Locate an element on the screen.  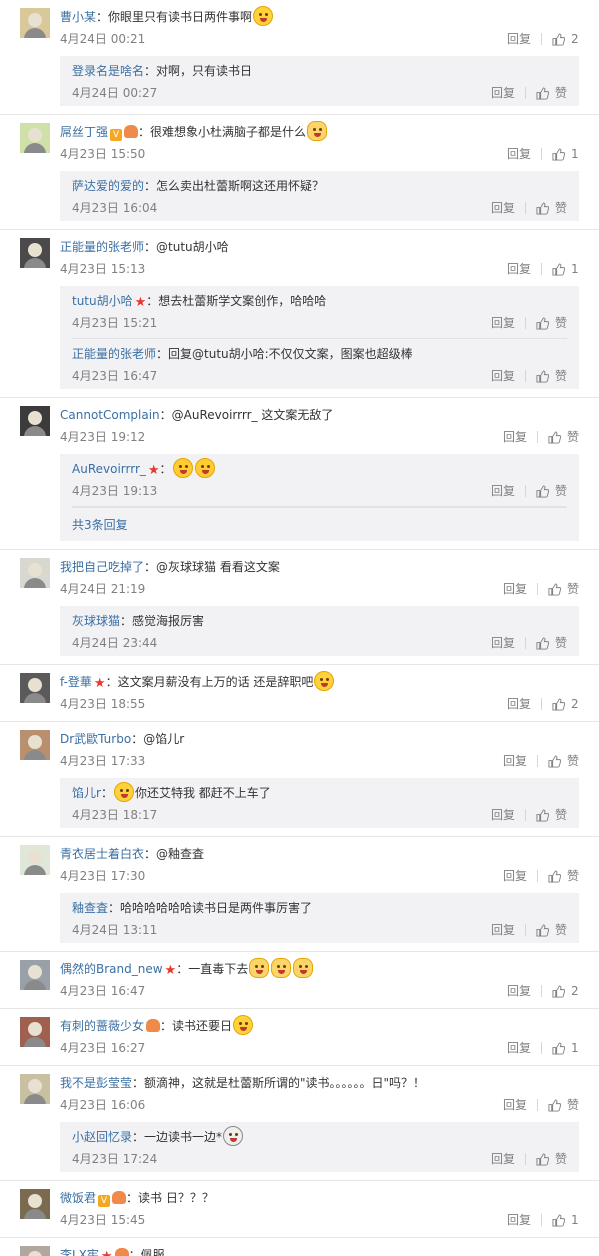
username-link: 馅儿r is located at coordinates (86, 793).